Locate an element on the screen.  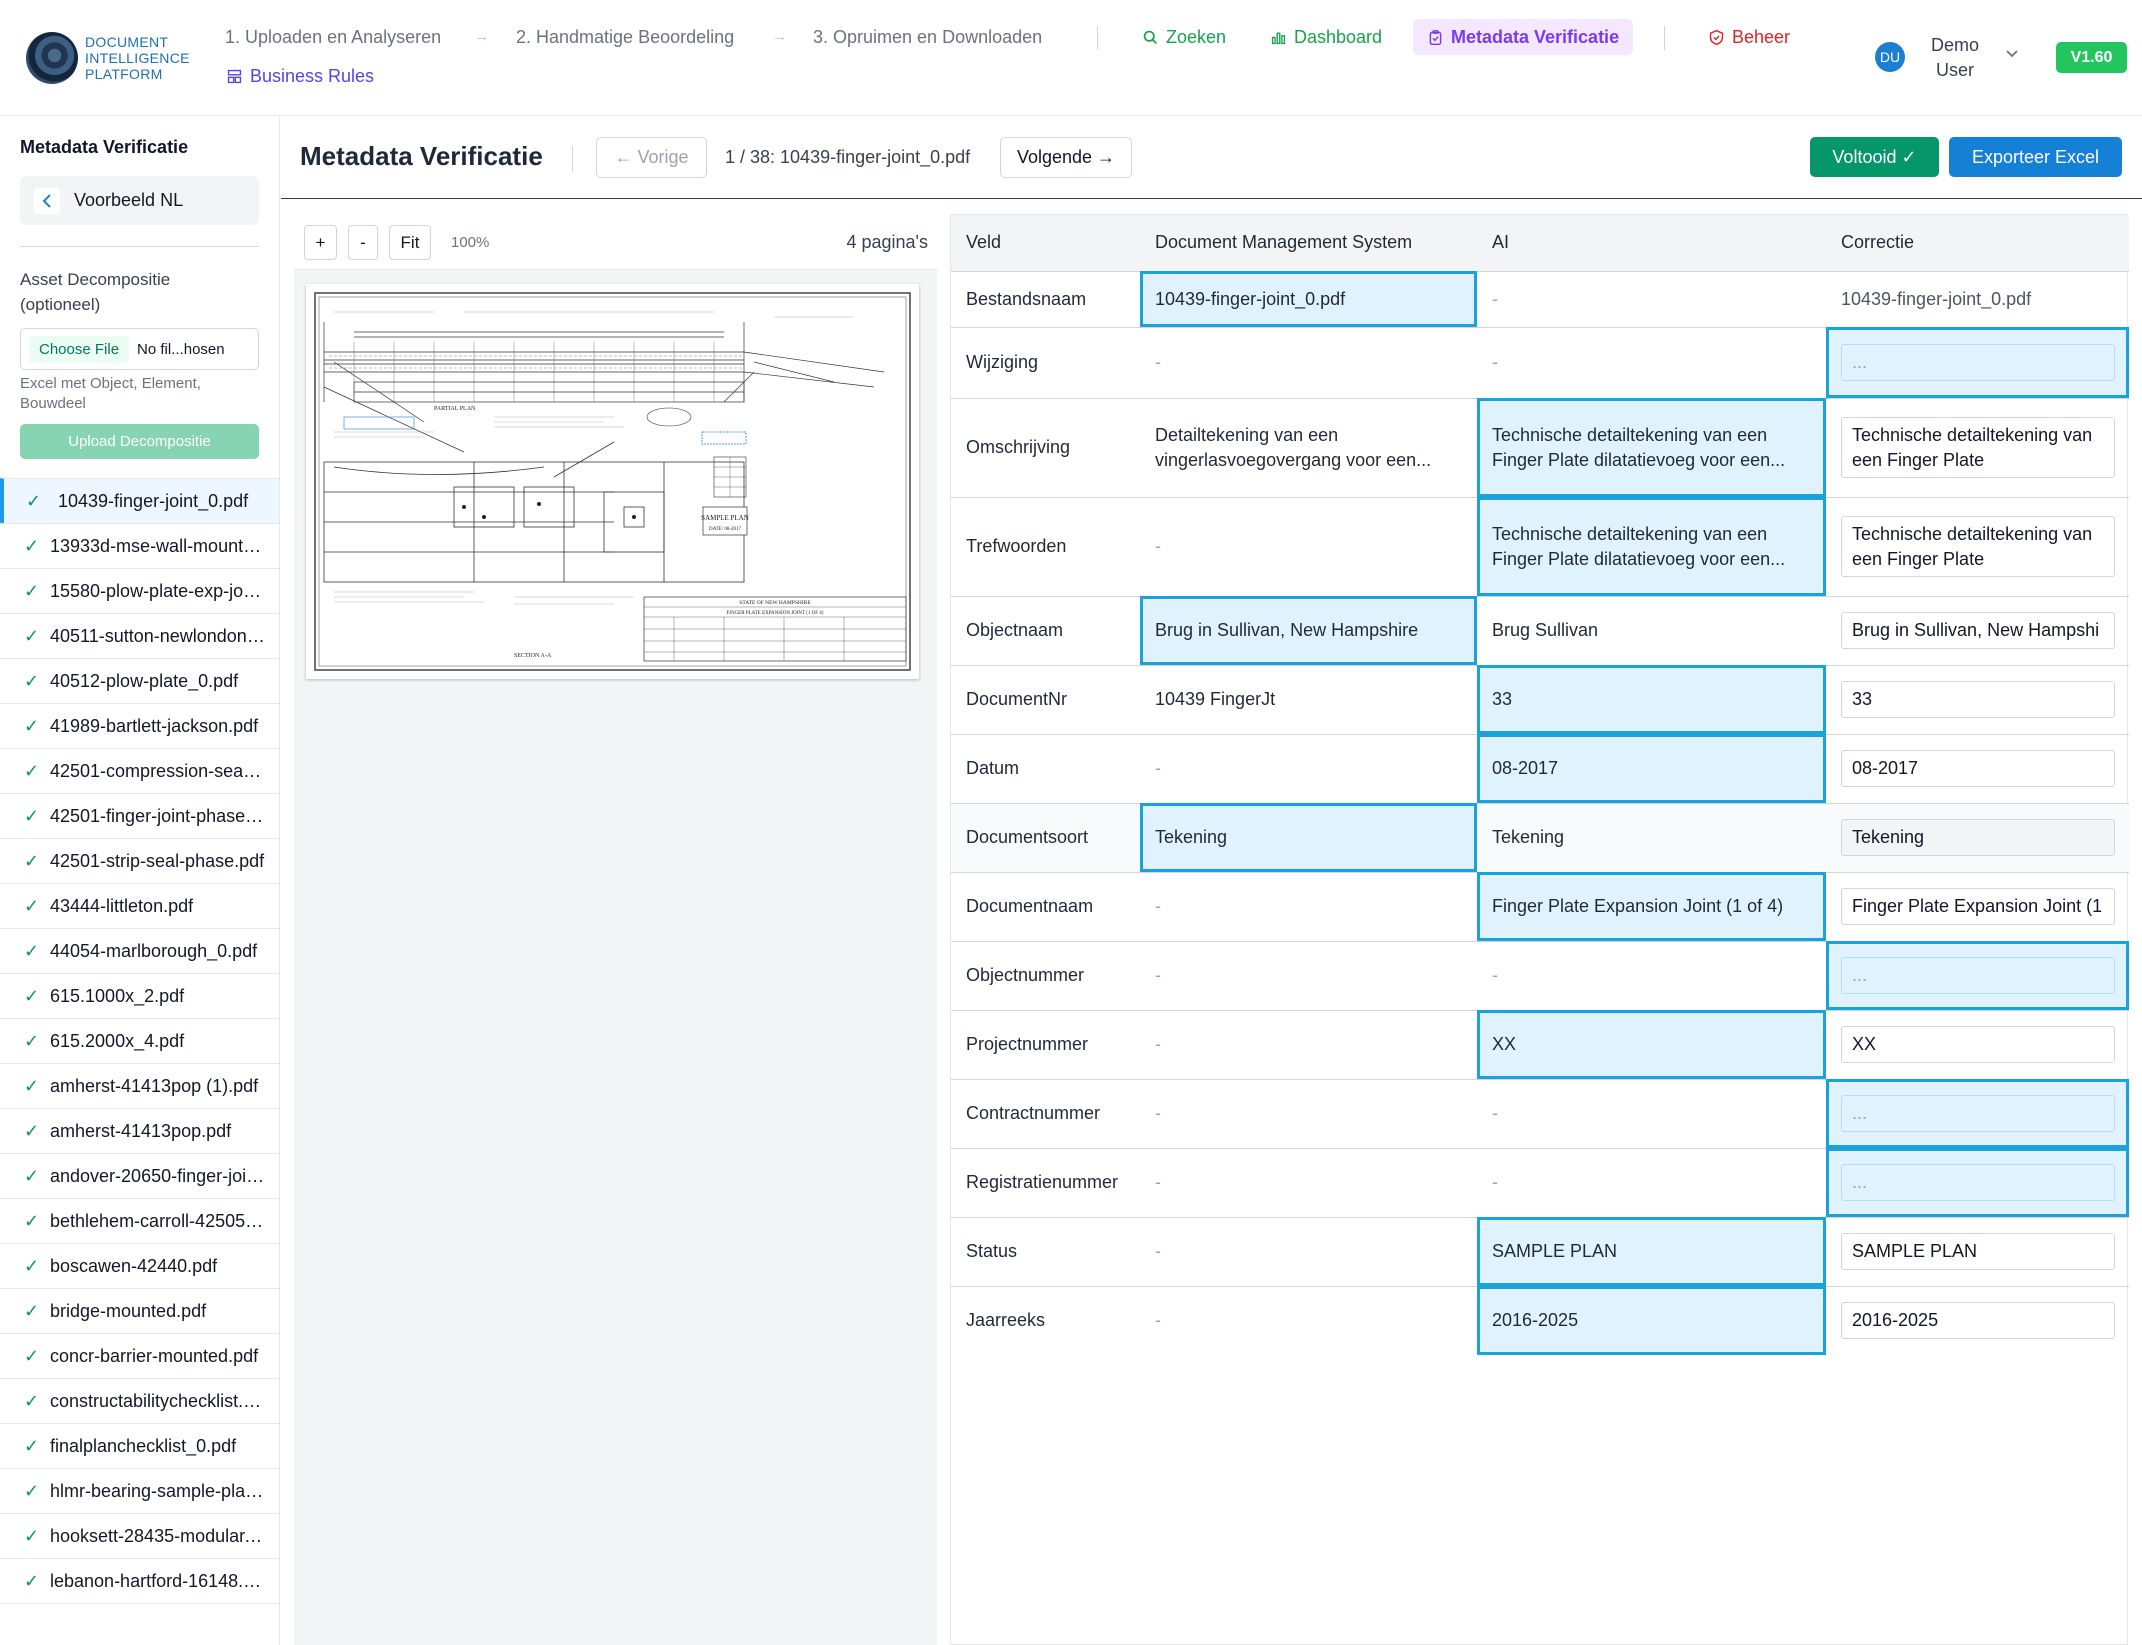
dms-value-text: - is located at coordinates (1158, 1251).